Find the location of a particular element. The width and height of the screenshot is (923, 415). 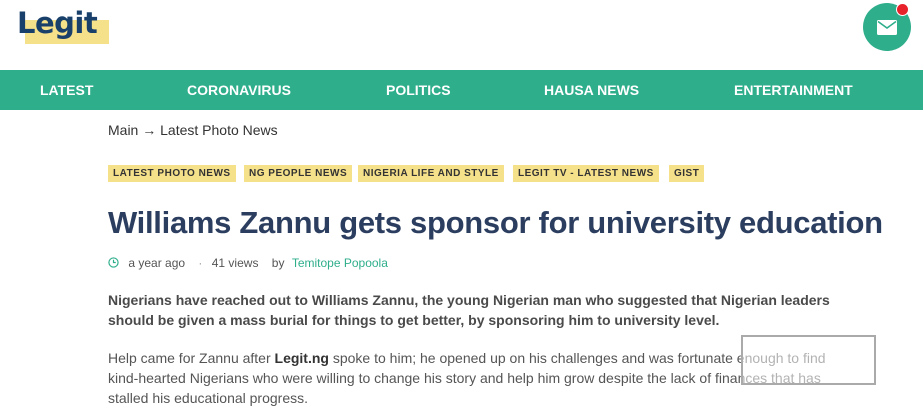

nav-item-hausa-news: HAUSA NEWS is located at coordinates (591, 90).